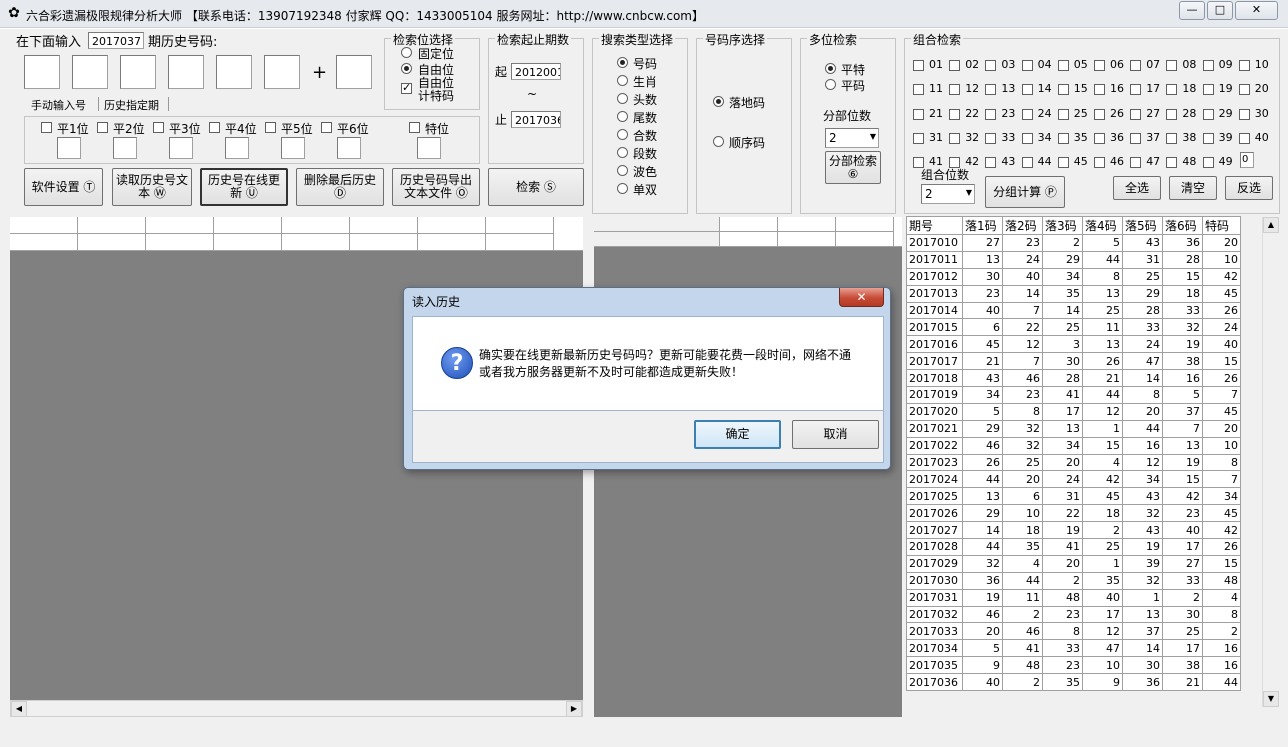  I want to click on multi-flat-code-radio, so click(830, 84).